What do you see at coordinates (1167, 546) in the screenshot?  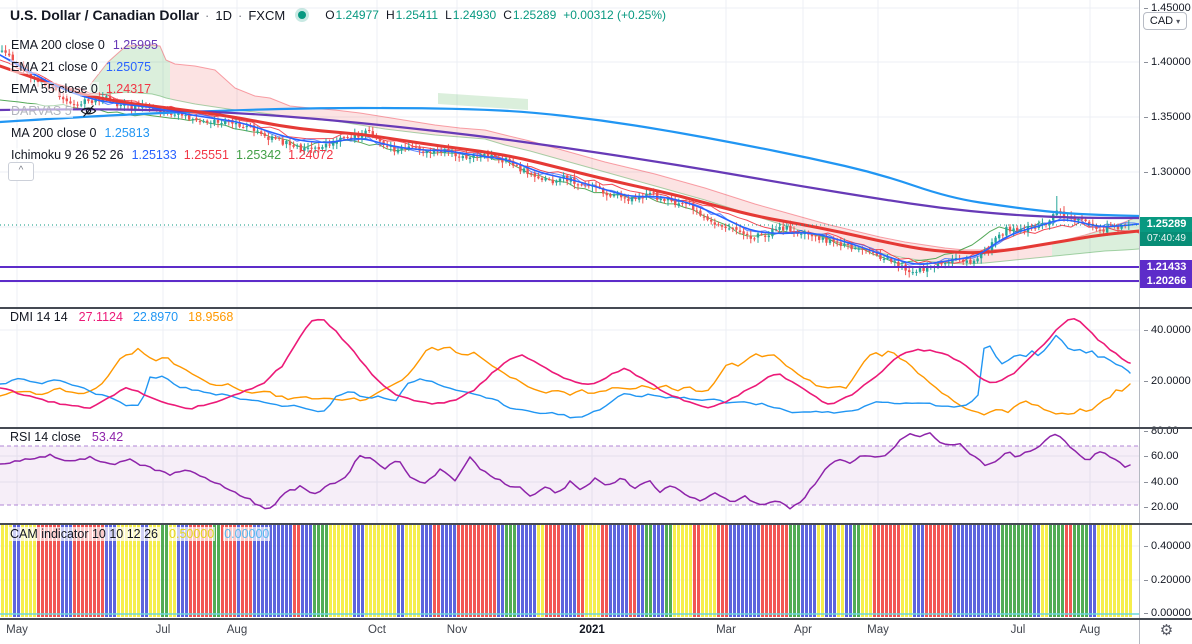 I see `price-axis-label: 0.40000` at bounding box center [1167, 546].